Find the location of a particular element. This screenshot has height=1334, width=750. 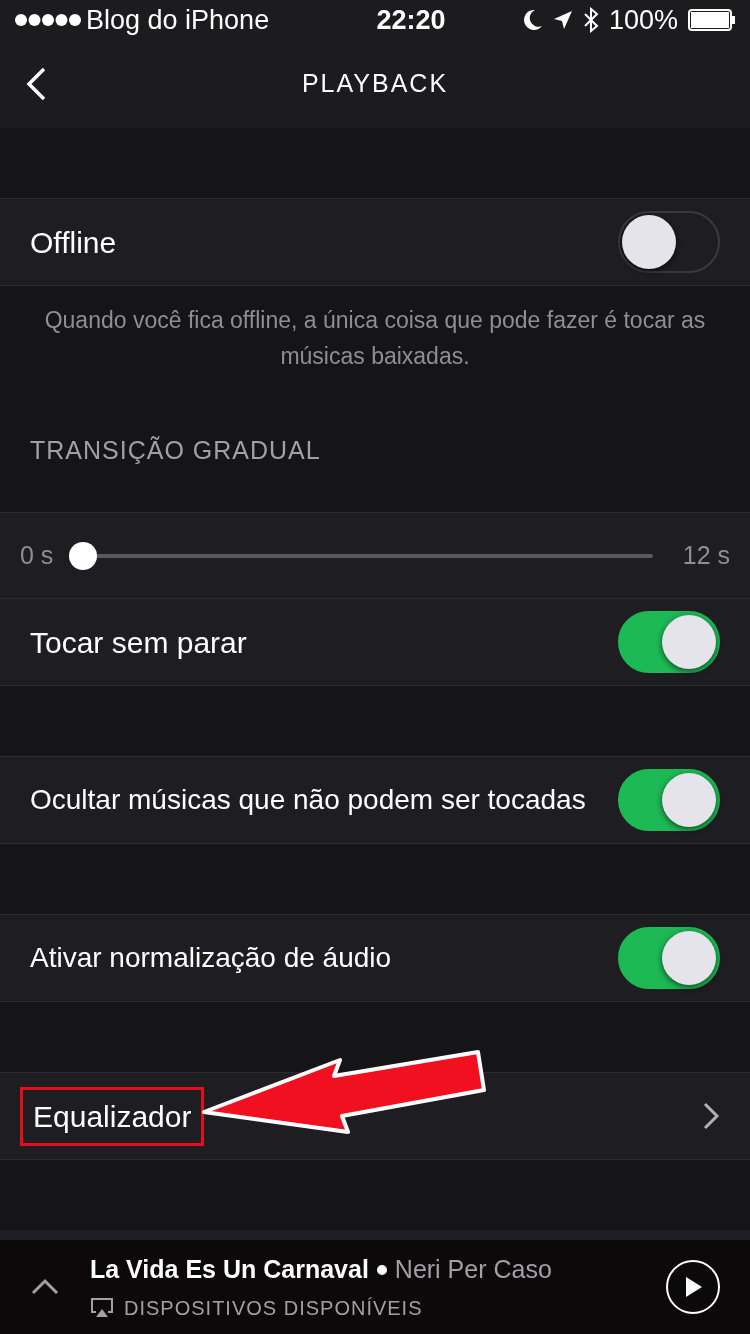

setting-label: Ocultar músicas que não podem ser tocadas is located at coordinates (308, 800).